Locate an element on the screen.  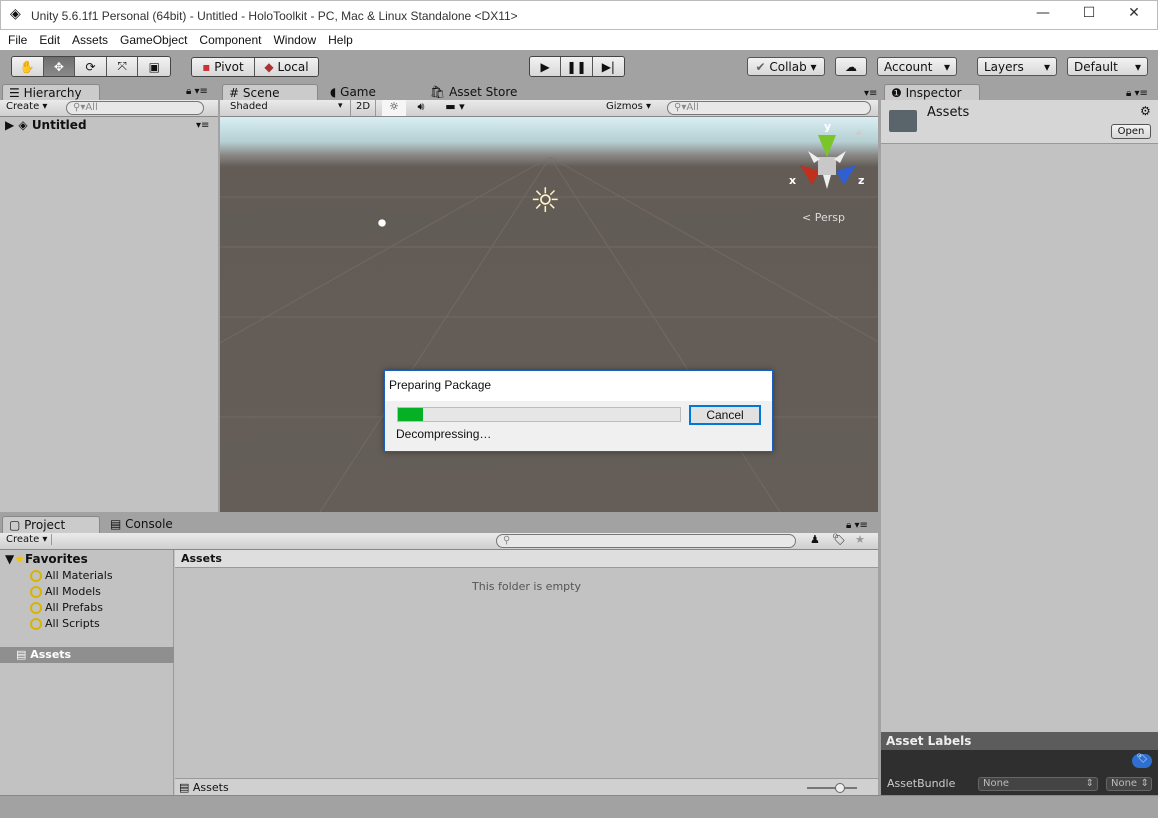
tab-asset-store: 🛍︎ Asset Store is located at coordinates (474, 92).